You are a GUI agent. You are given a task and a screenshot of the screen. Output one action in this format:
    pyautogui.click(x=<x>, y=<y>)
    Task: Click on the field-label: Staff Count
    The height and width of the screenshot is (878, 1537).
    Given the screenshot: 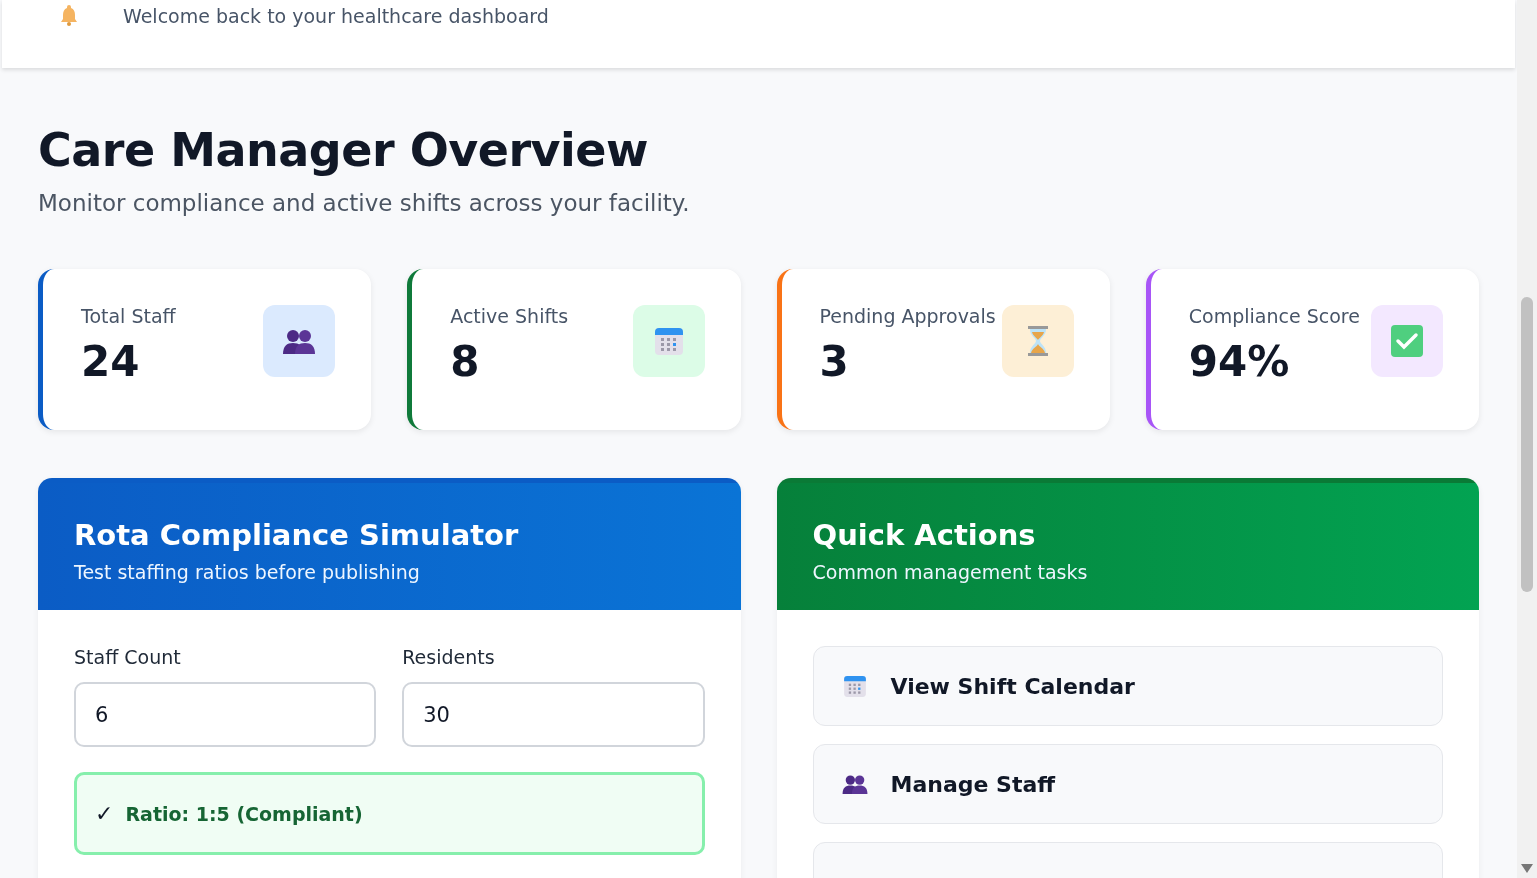 What is the action you would take?
    pyautogui.click(x=128, y=657)
    